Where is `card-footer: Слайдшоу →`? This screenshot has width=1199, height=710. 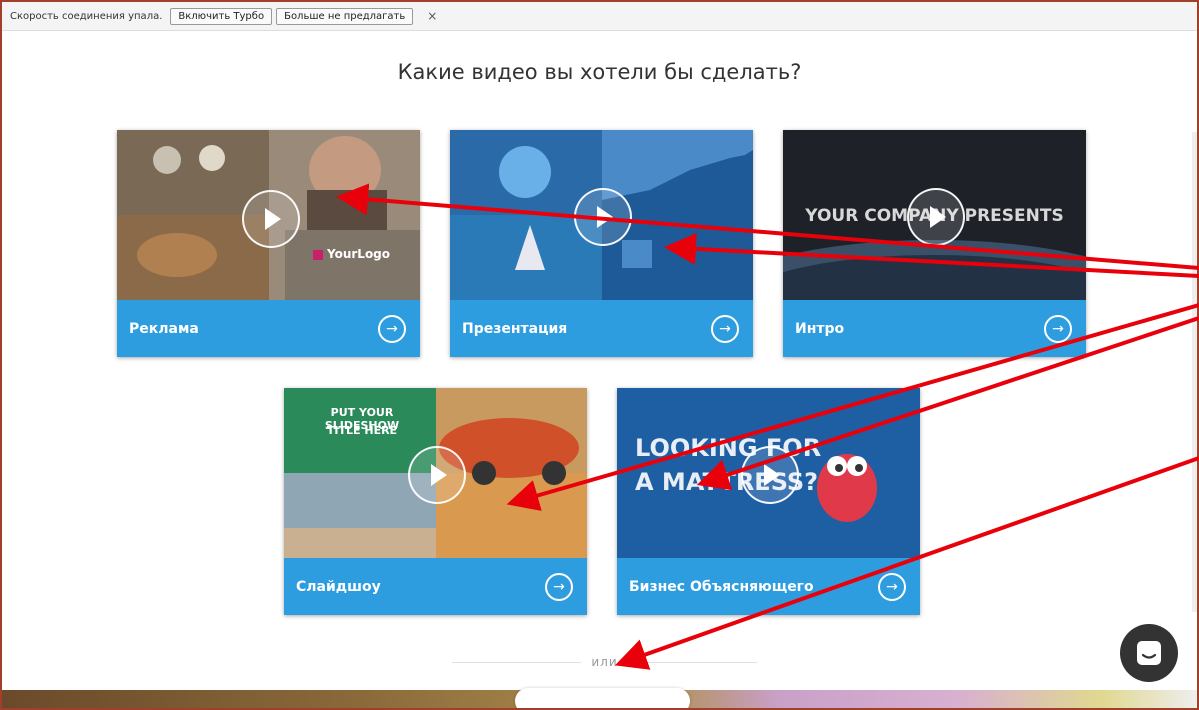
card-footer: Слайдшоу → is located at coordinates (435, 586).